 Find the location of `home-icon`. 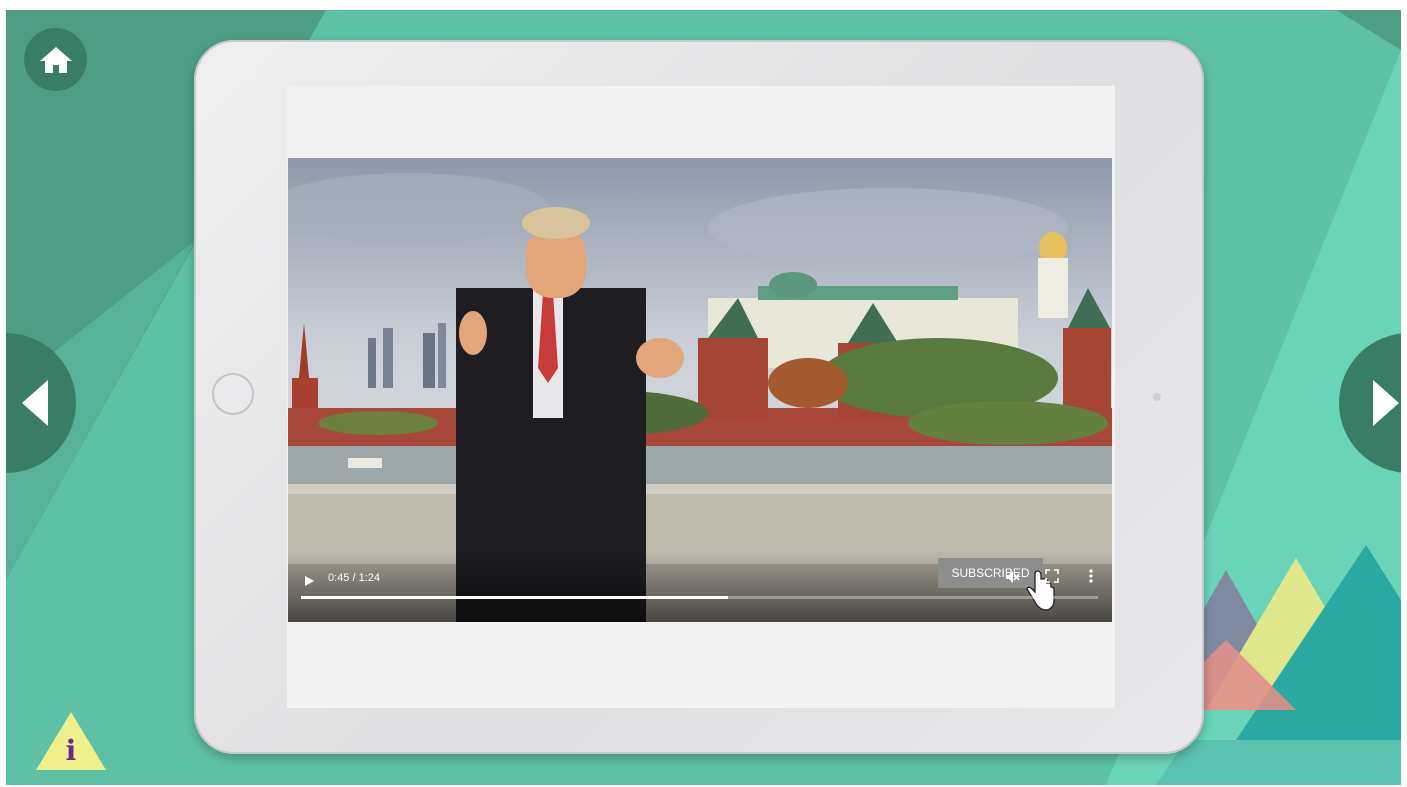

home-icon is located at coordinates (55, 59).